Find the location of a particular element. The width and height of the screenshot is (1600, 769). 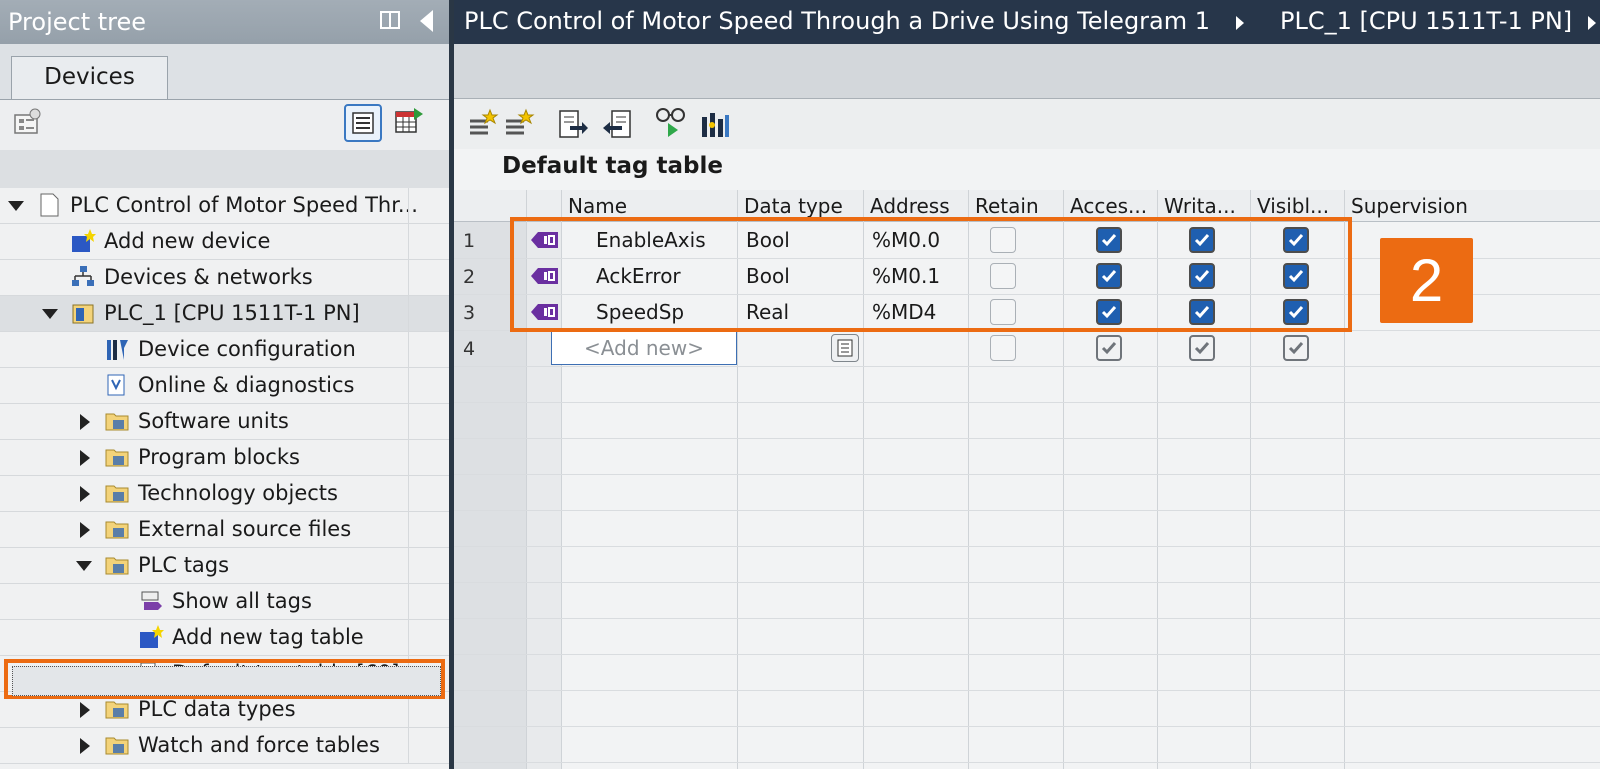

split-view-icon is located at coordinates (390, 20).